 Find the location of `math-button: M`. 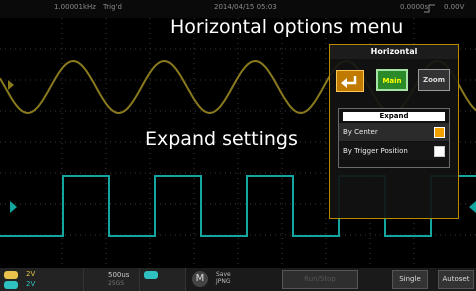

math-button: M is located at coordinates (200, 279).